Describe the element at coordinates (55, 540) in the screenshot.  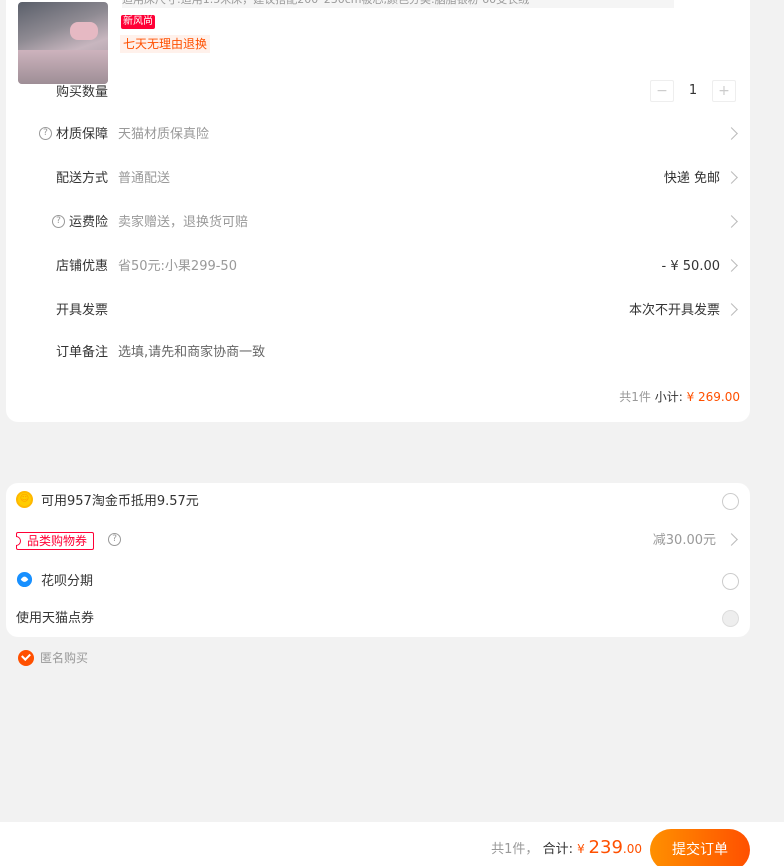
I see `category-coupon-tag: 品类购物券` at that location.